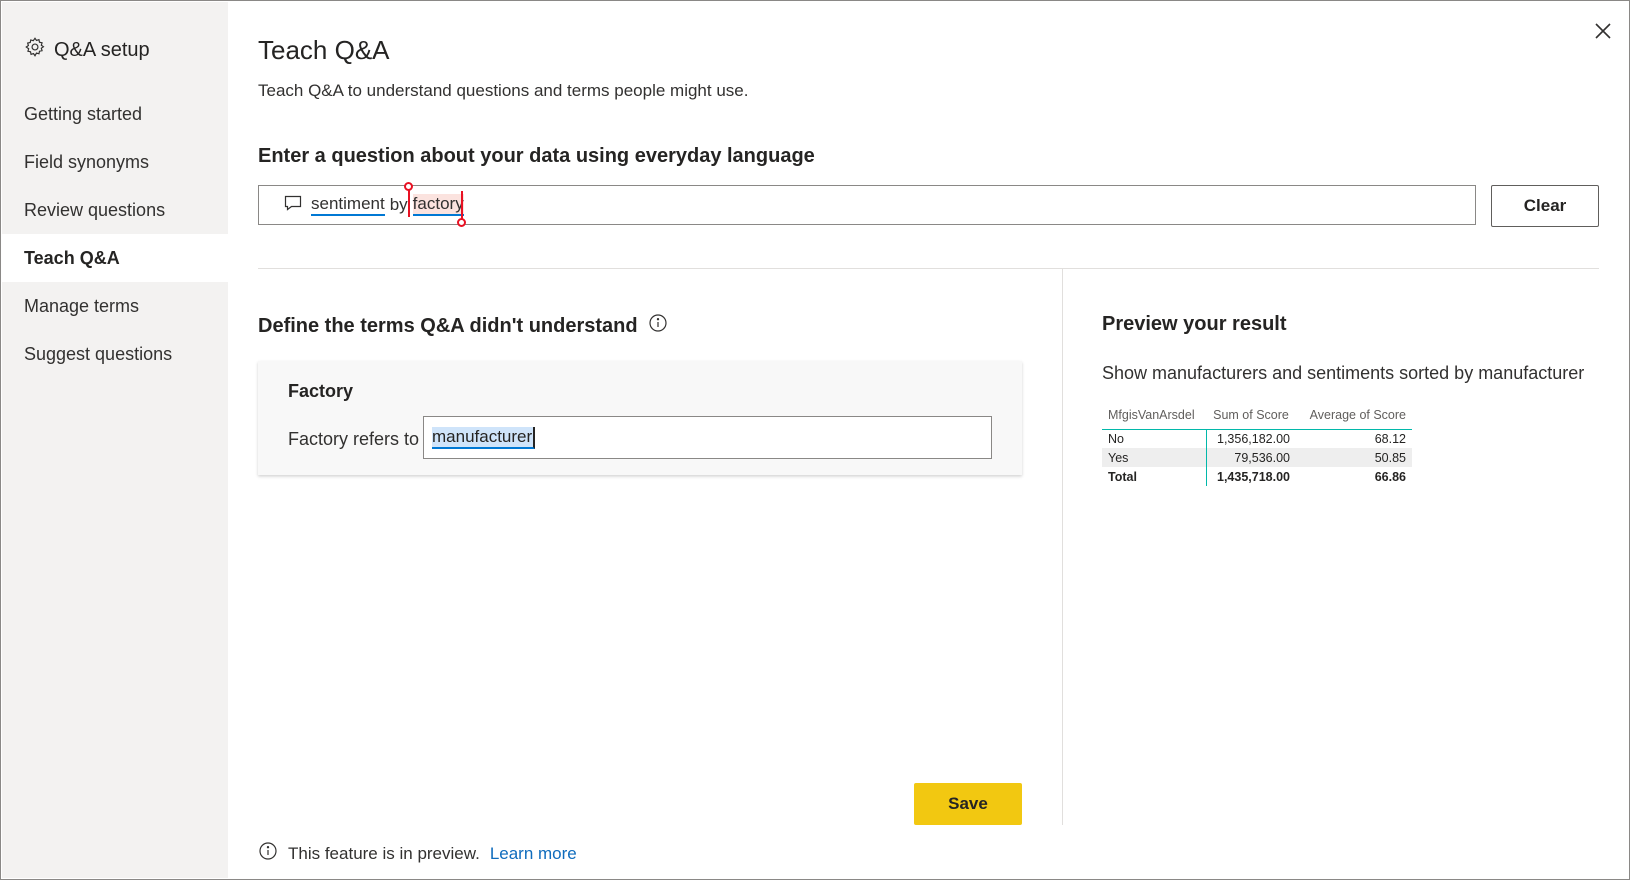 The height and width of the screenshot is (880, 1630). I want to click on preview-notice: This feature is in preview. Learn more, so click(417, 853).